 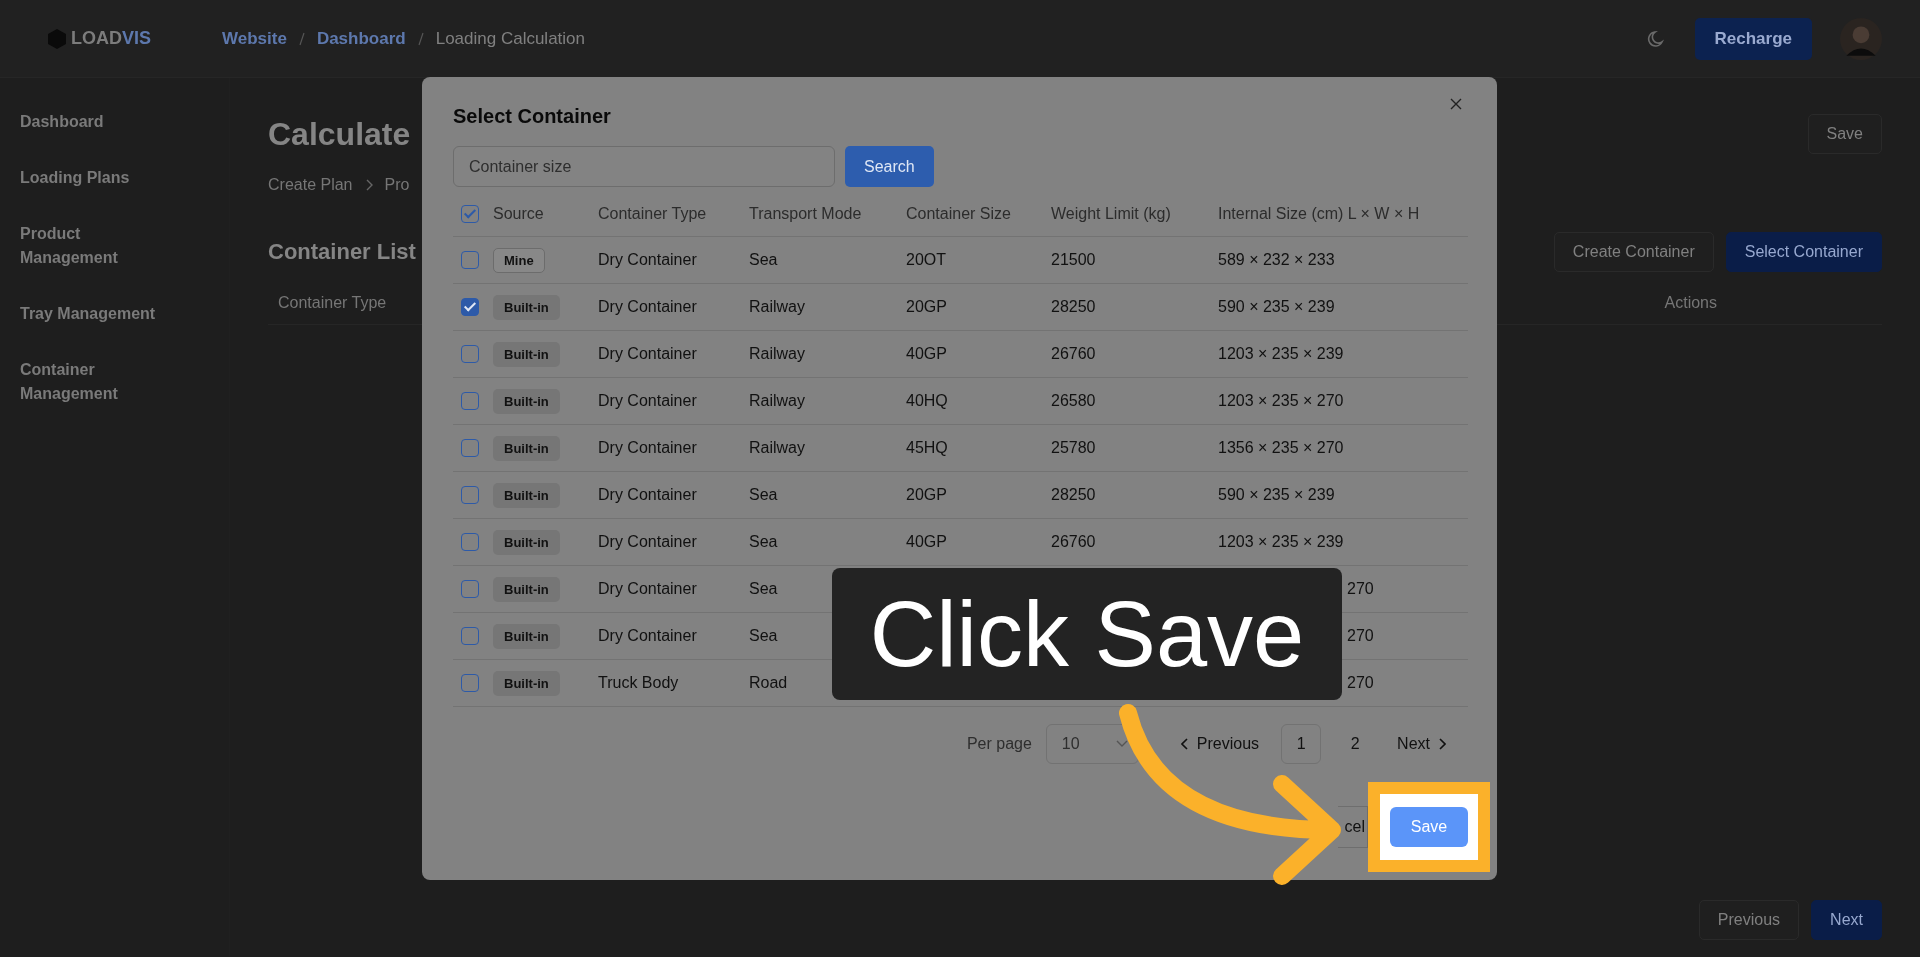 What do you see at coordinates (639, 683) in the screenshot?
I see `table-cell-text: Truck Body` at bounding box center [639, 683].